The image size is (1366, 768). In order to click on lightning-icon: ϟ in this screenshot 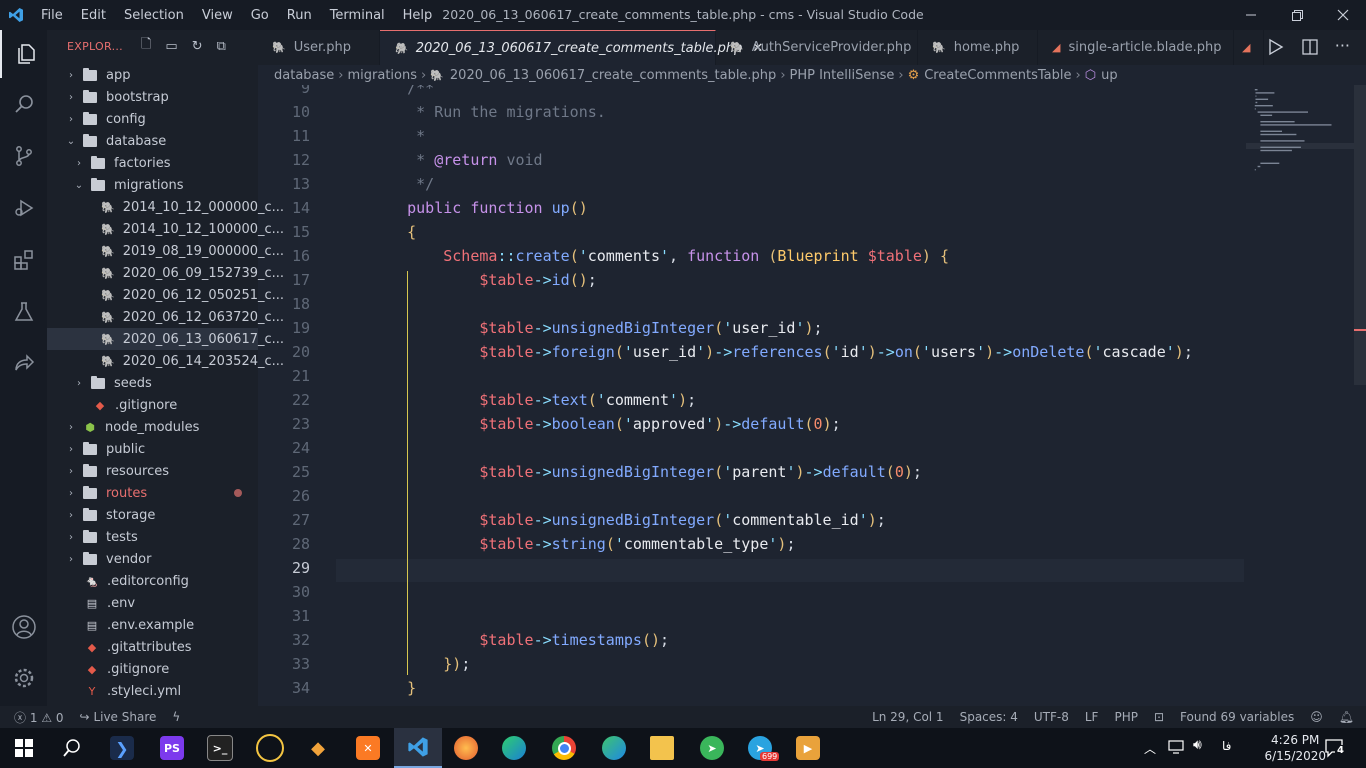, I will do `click(176, 717)`.